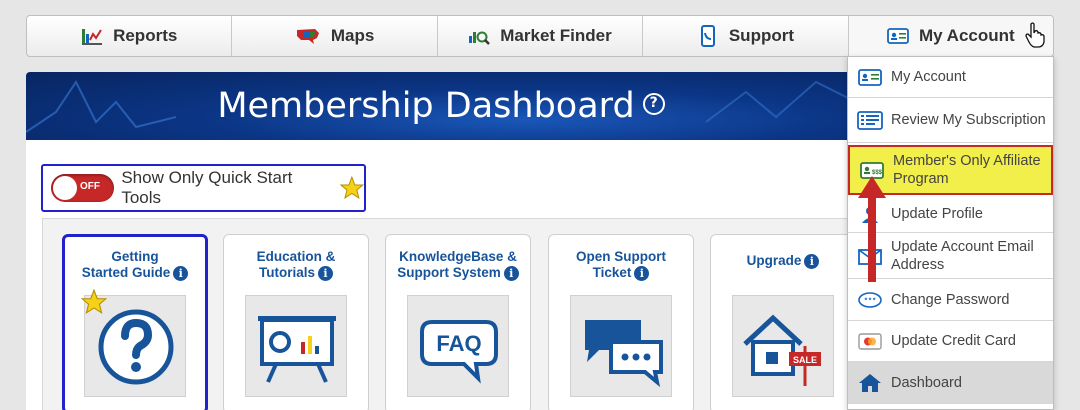  Describe the element at coordinates (352, 35) in the screenshot. I see `nav-maps-label: Maps` at that location.